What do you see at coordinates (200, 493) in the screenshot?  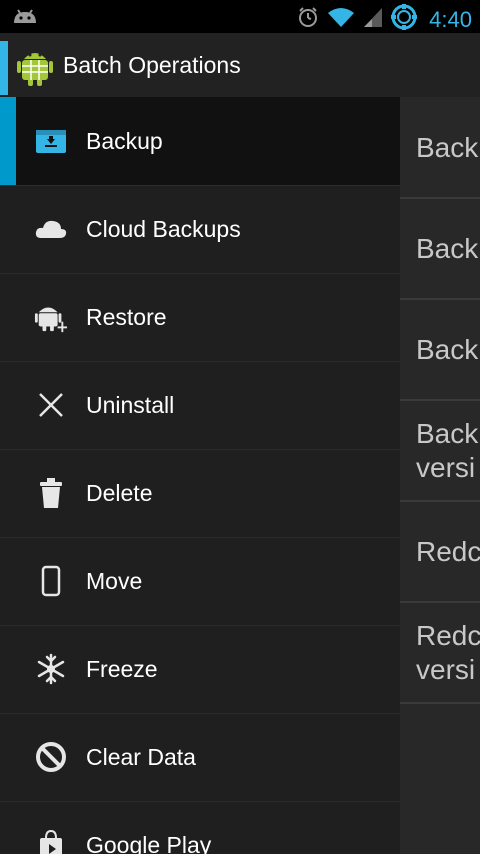 I see `drawer-item-delete: Delete` at bounding box center [200, 493].